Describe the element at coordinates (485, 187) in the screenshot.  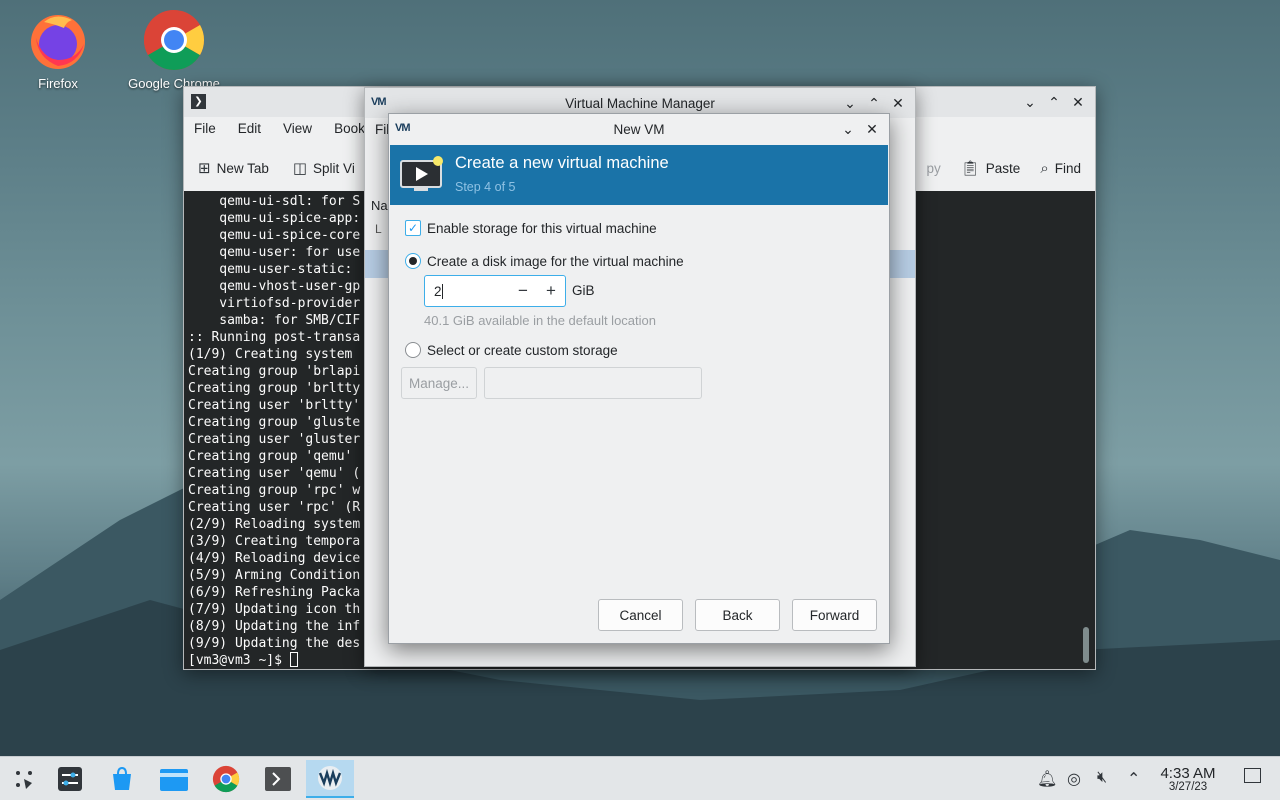
I see `wizard-step: Step 4 of 5` at that location.